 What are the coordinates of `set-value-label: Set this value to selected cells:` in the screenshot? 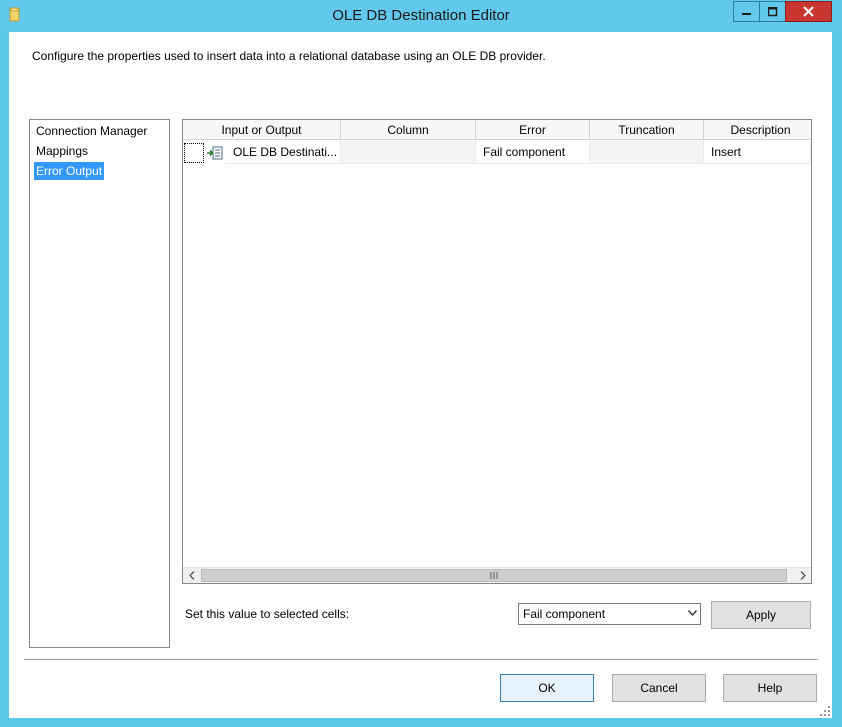 It's located at (267, 614).